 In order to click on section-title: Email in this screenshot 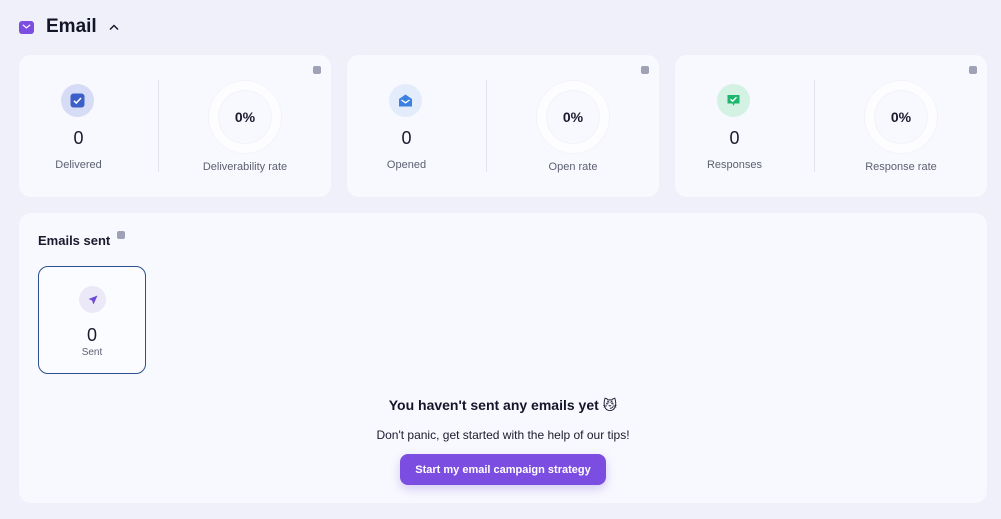, I will do `click(71, 26)`.